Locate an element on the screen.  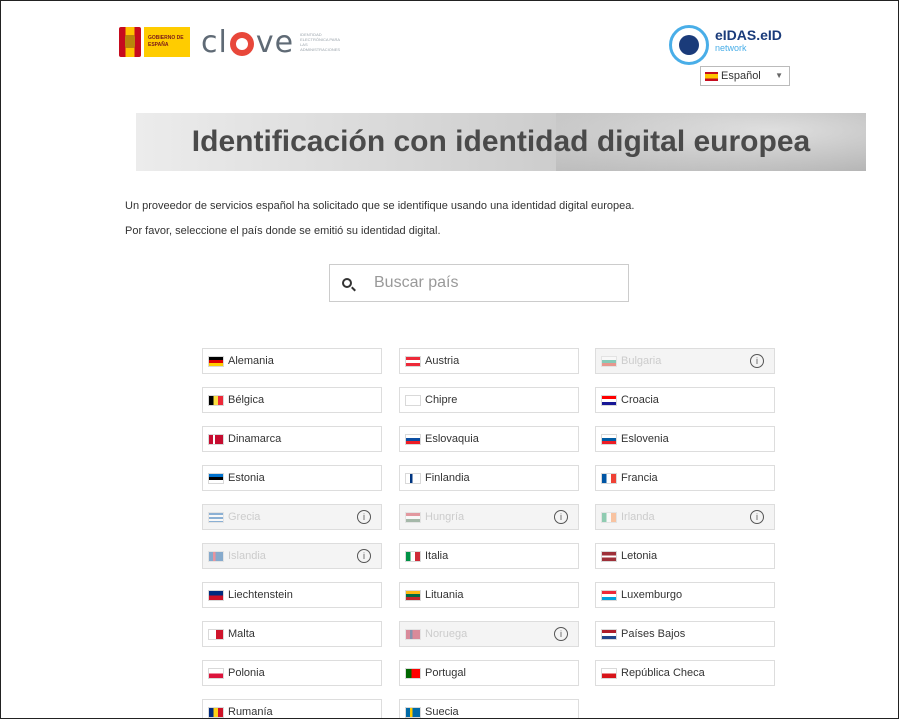
country-label: Polonia is located at coordinates (246, 673).